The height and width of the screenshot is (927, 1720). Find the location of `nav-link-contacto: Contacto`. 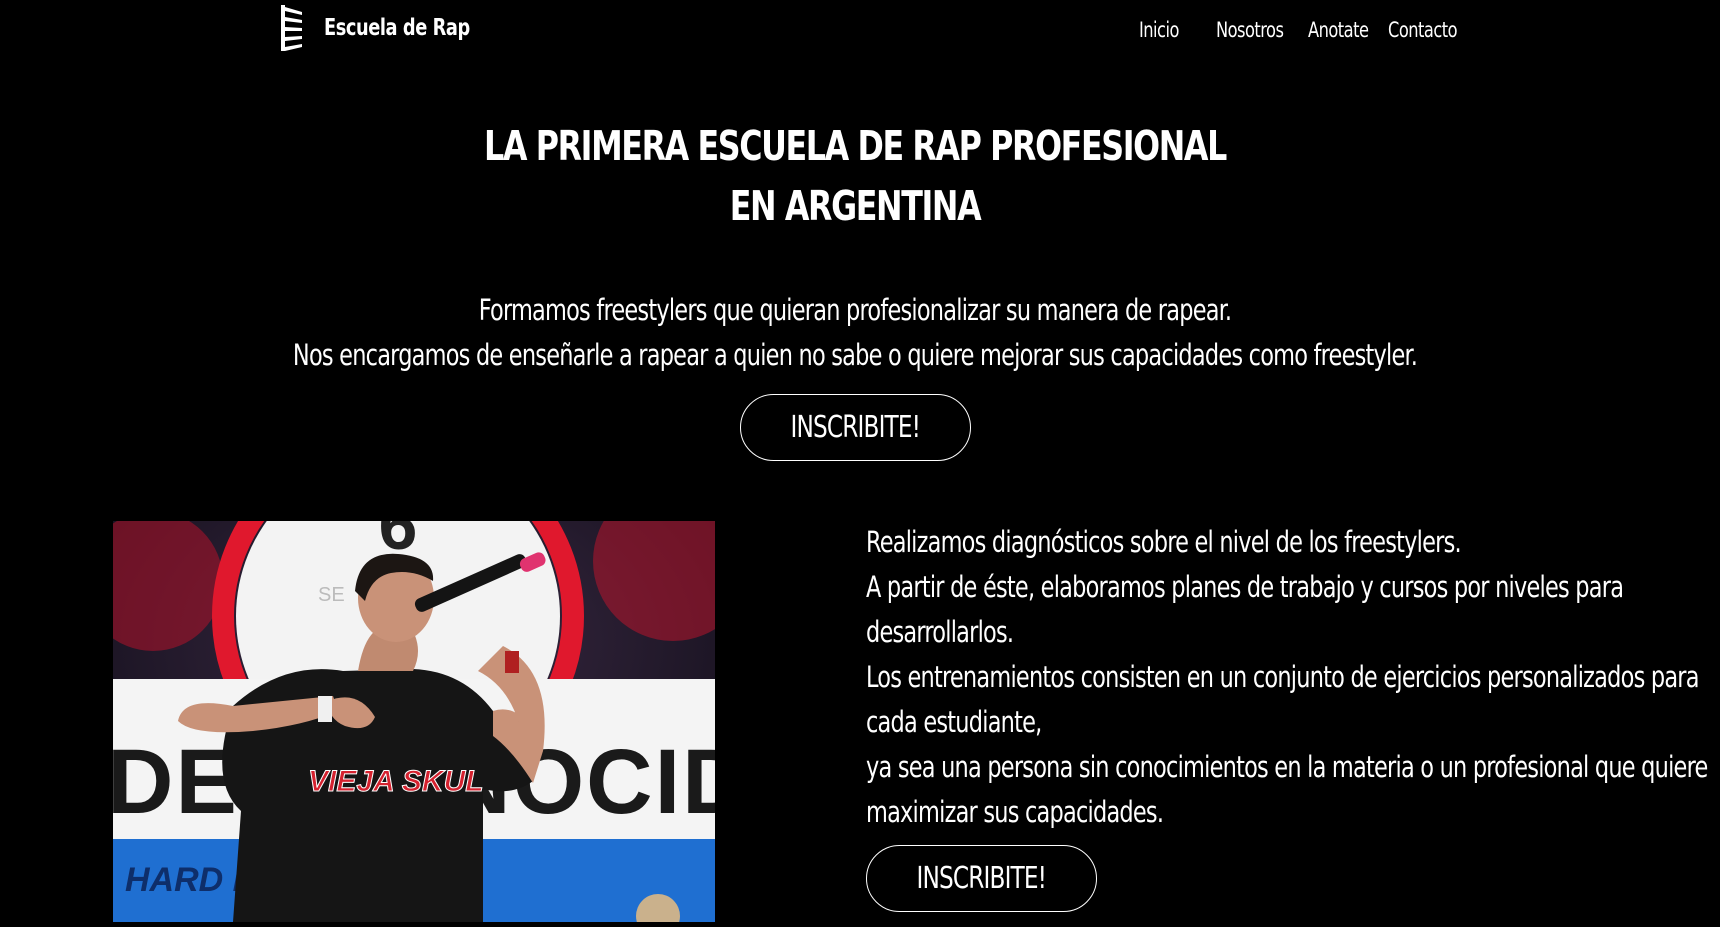

nav-link-contacto: Contacto is located at coordinates (1423, 30).